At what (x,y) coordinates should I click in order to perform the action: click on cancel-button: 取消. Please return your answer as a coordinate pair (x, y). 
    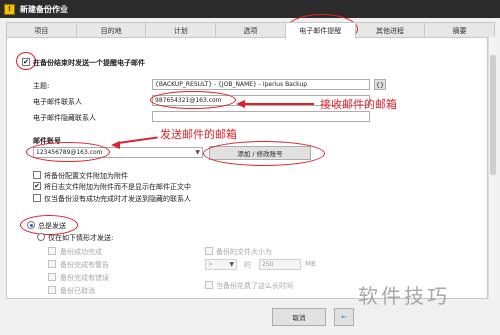
    Looking at the image, I should click on (299, 317).